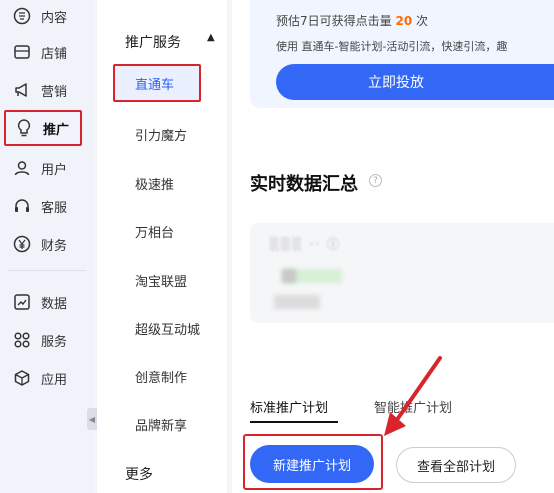  What do you see at coordinates (154, 183) in the screenshot?
I see `submenu-item-jisutui: 极速推` at bounding box center [154, 183].